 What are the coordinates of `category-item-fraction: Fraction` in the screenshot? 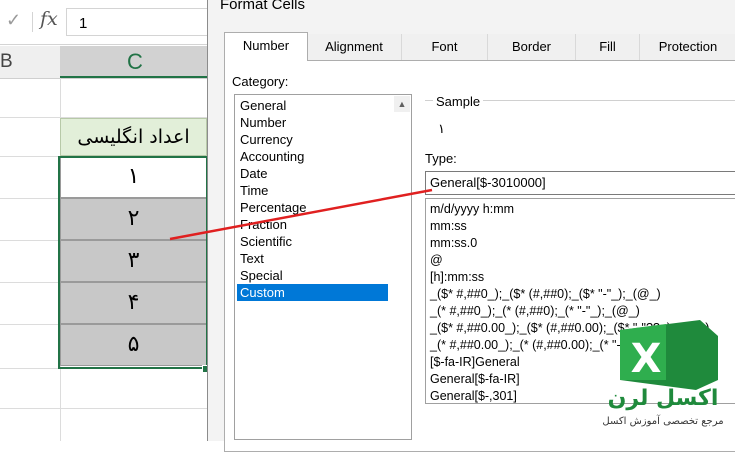 It's located at (317, 224).